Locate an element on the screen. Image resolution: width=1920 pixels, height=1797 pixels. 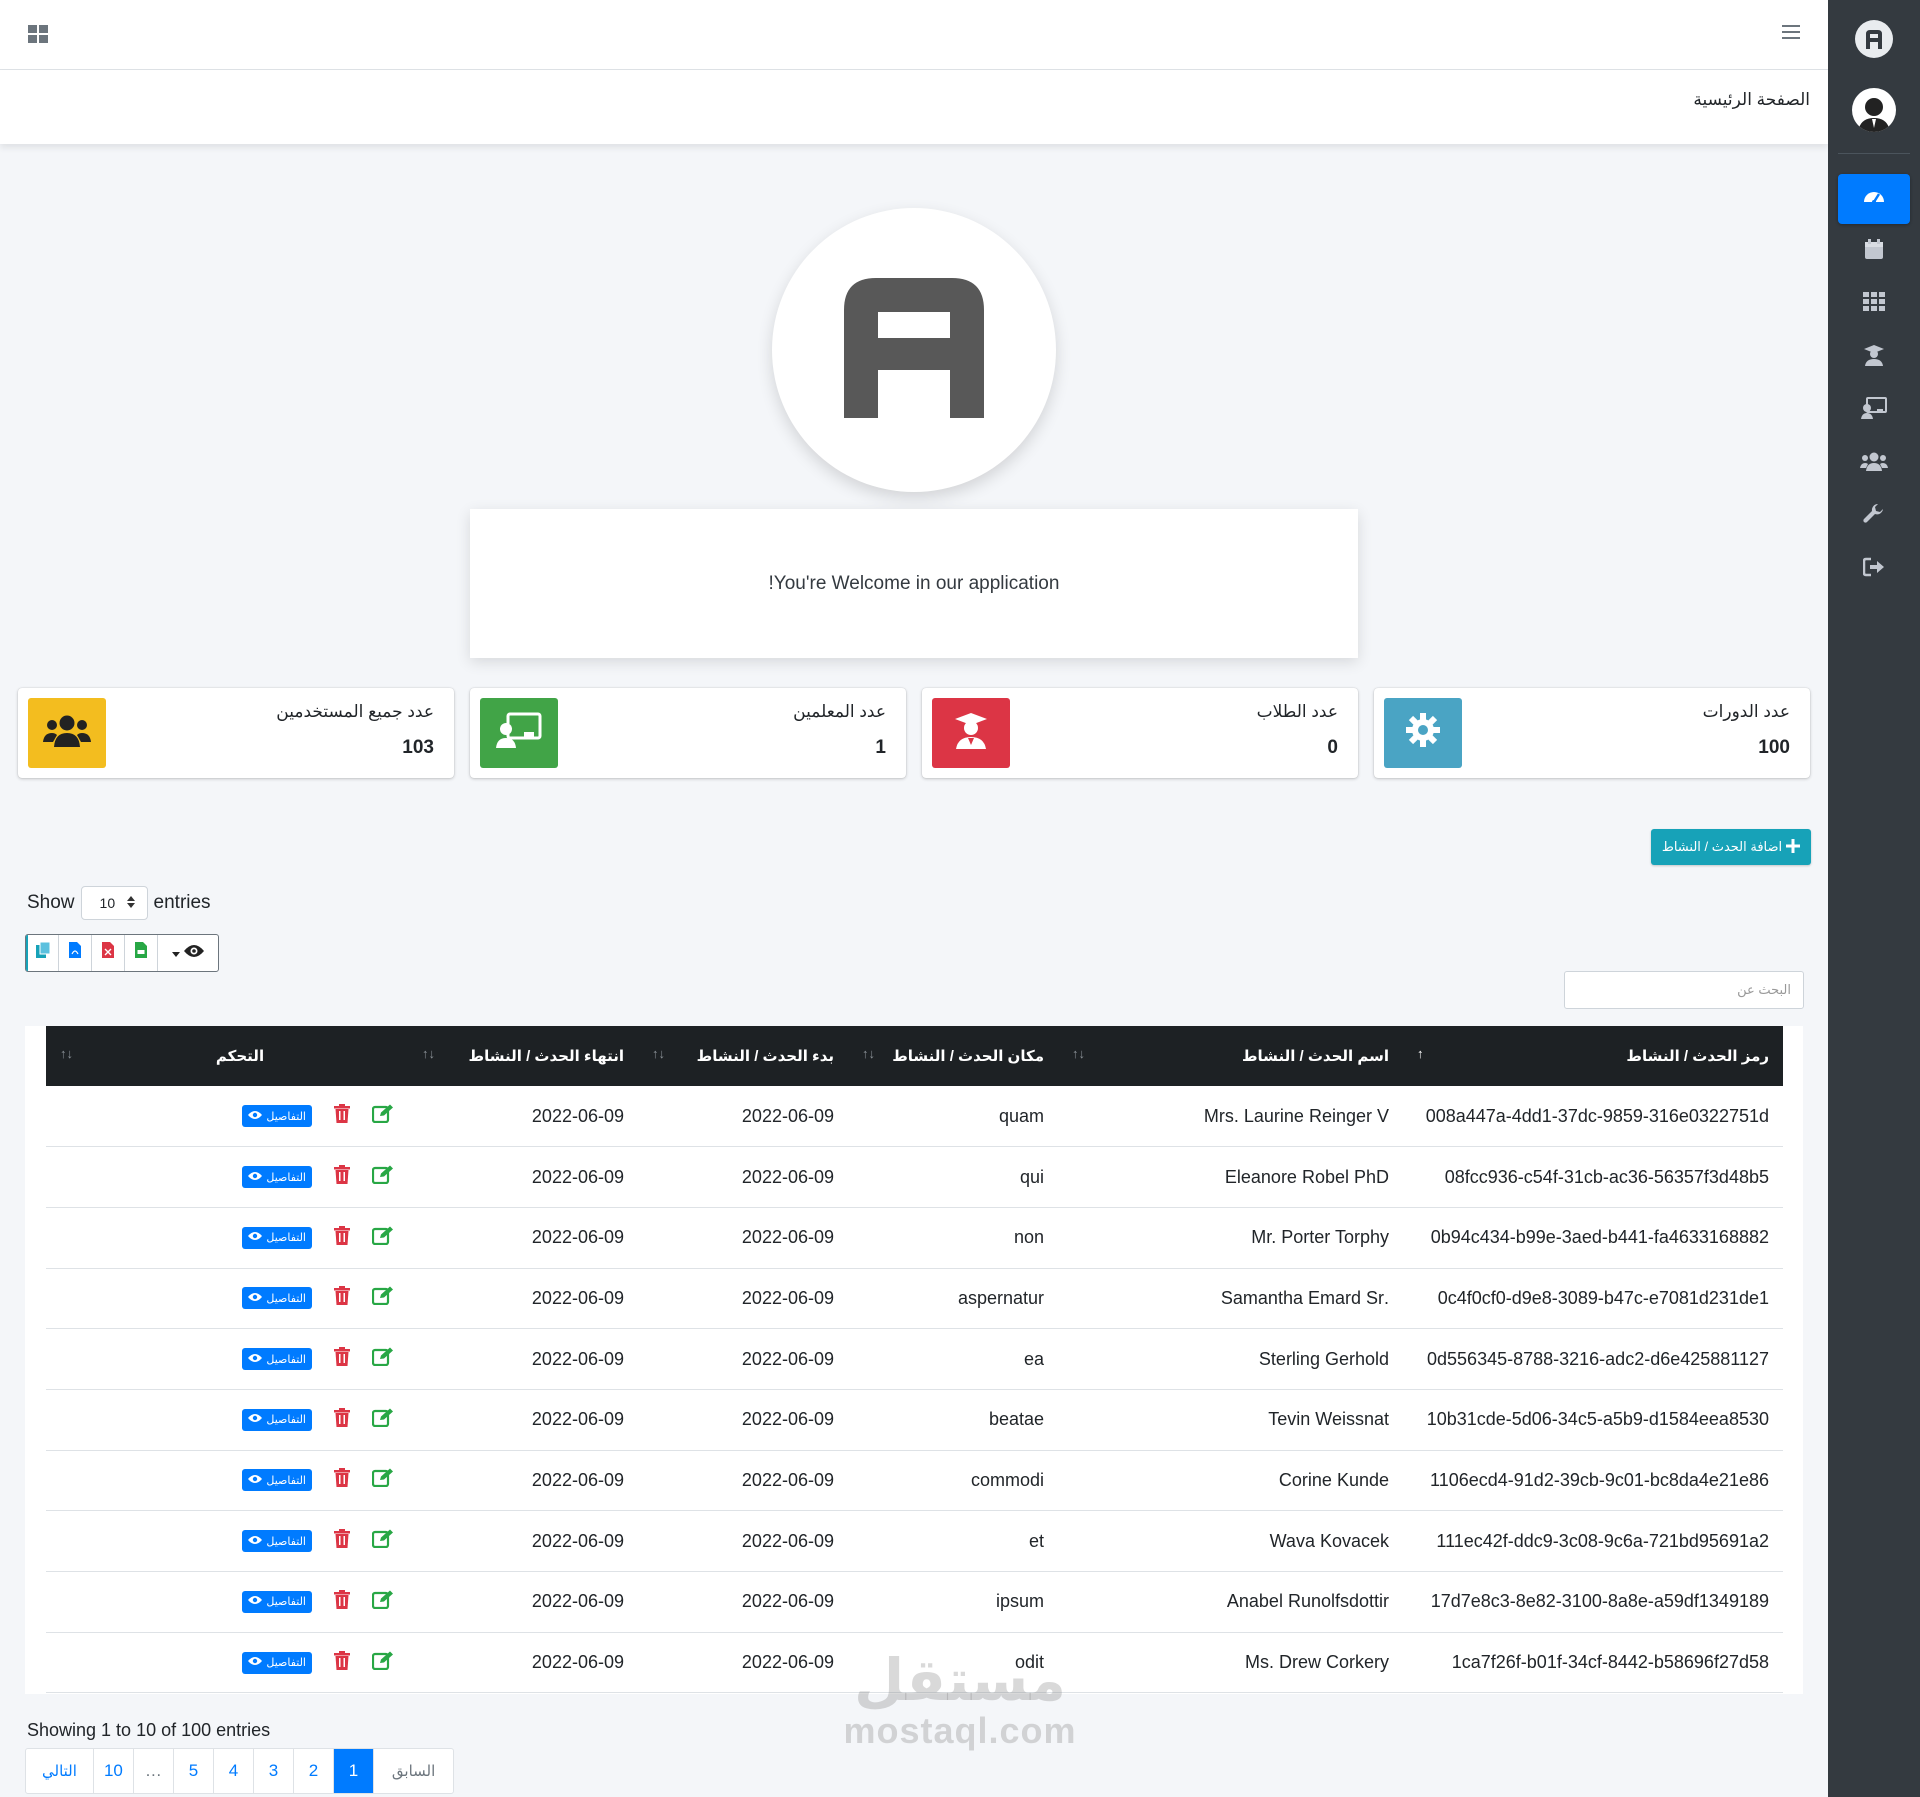
copy-button is located at coordinates (42, 953).